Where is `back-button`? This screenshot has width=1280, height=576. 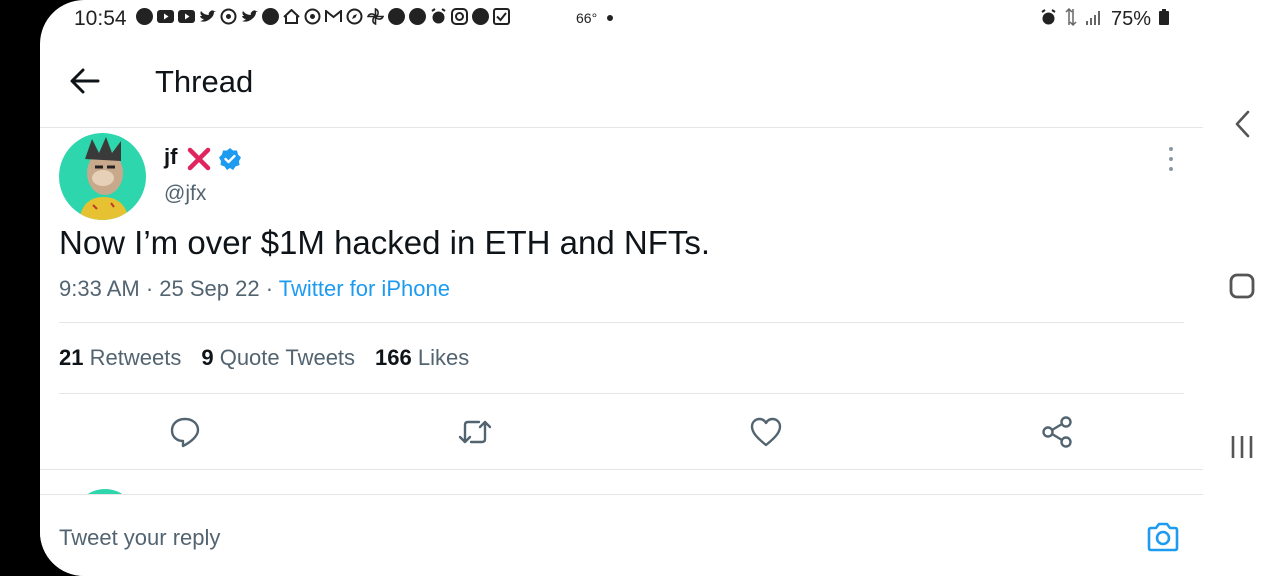
back-button is located at coordinates (85, 81).